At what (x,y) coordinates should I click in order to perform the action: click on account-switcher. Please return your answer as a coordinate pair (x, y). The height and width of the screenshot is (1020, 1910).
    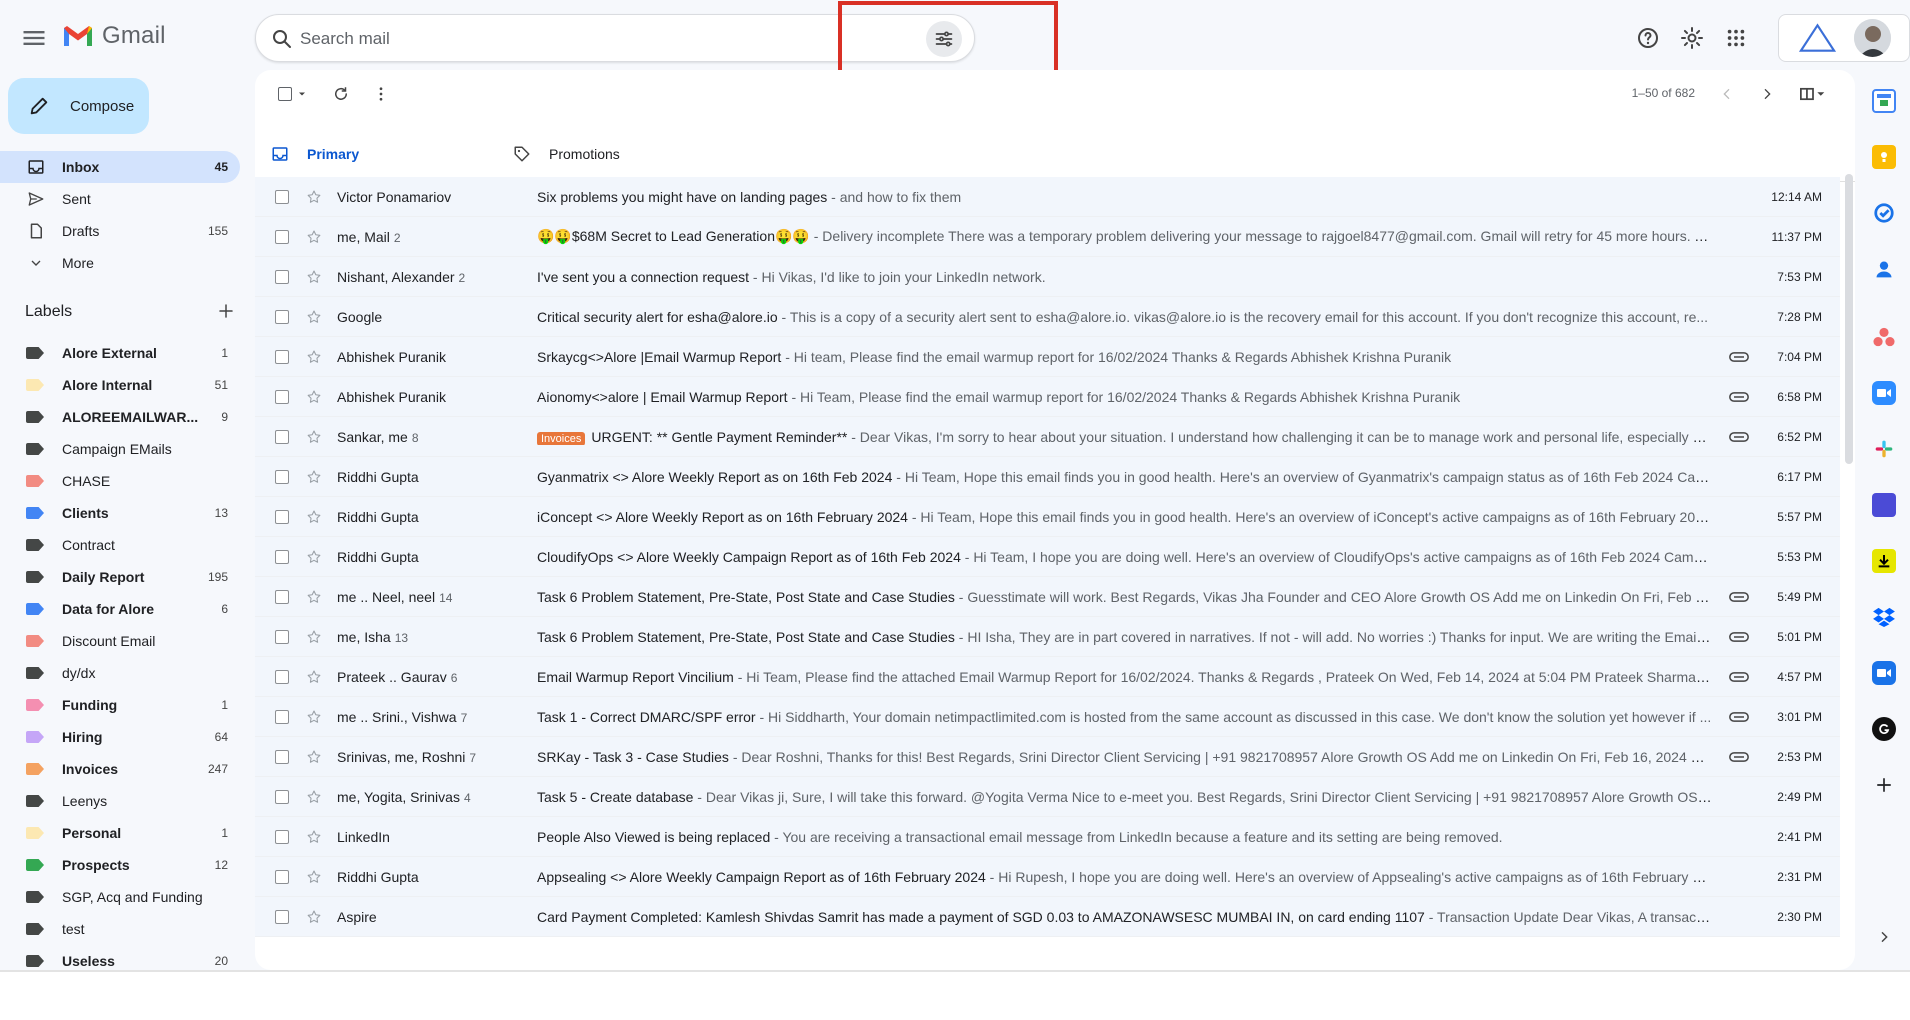
    Looking at the image, I should click on (1844, 38).